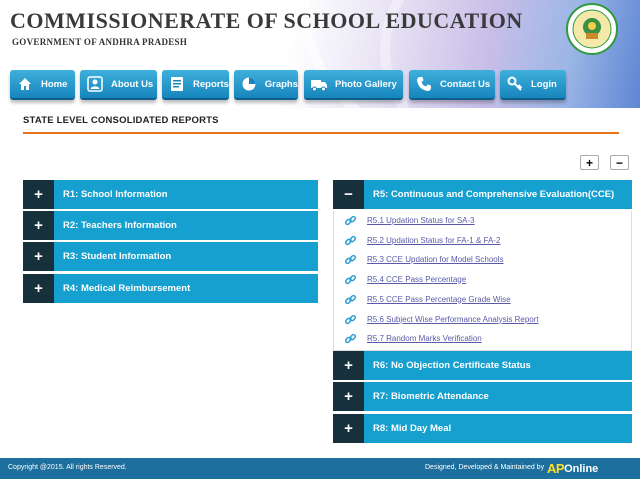 The height and width of the screenshot is (490, 640). What do you see at coordinates (416, 279) in the screenshot?
I see `report-r5-4-link: R5.4 CCE Pass Percentage` at bounding box center [416, 279].